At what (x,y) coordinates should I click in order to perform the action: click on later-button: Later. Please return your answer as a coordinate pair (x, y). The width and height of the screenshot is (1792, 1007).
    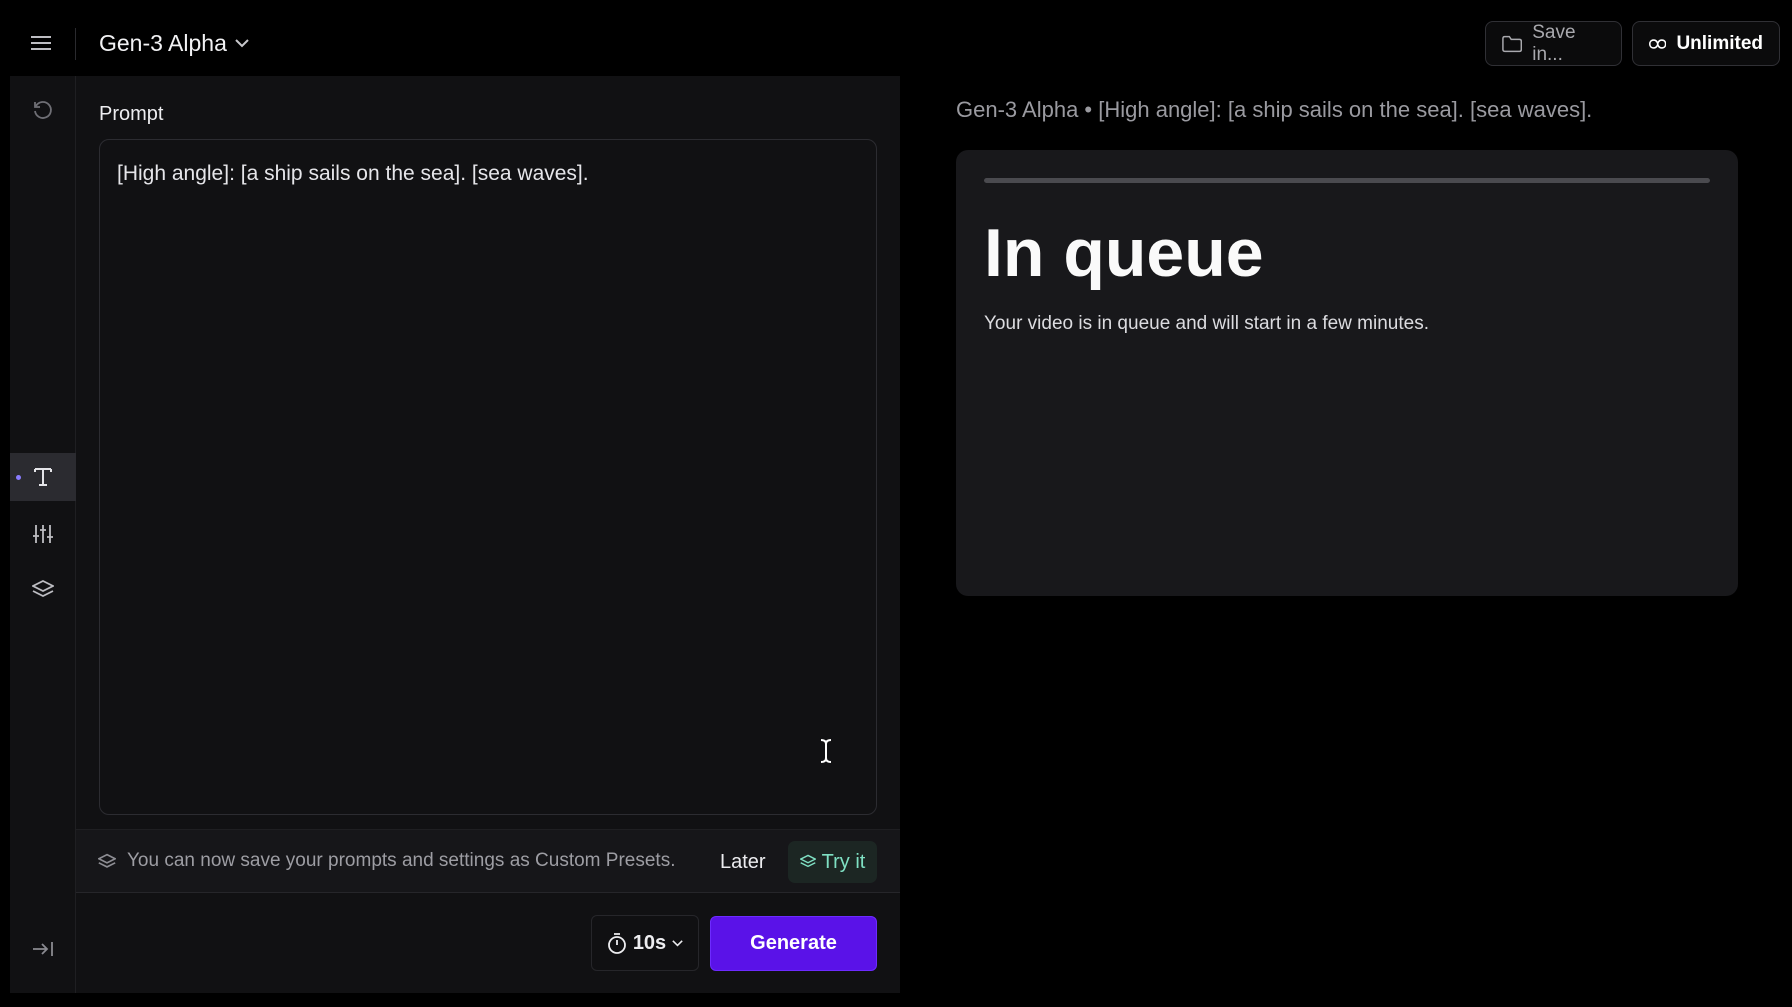
    Looking at the image, I should click on (743, 862).